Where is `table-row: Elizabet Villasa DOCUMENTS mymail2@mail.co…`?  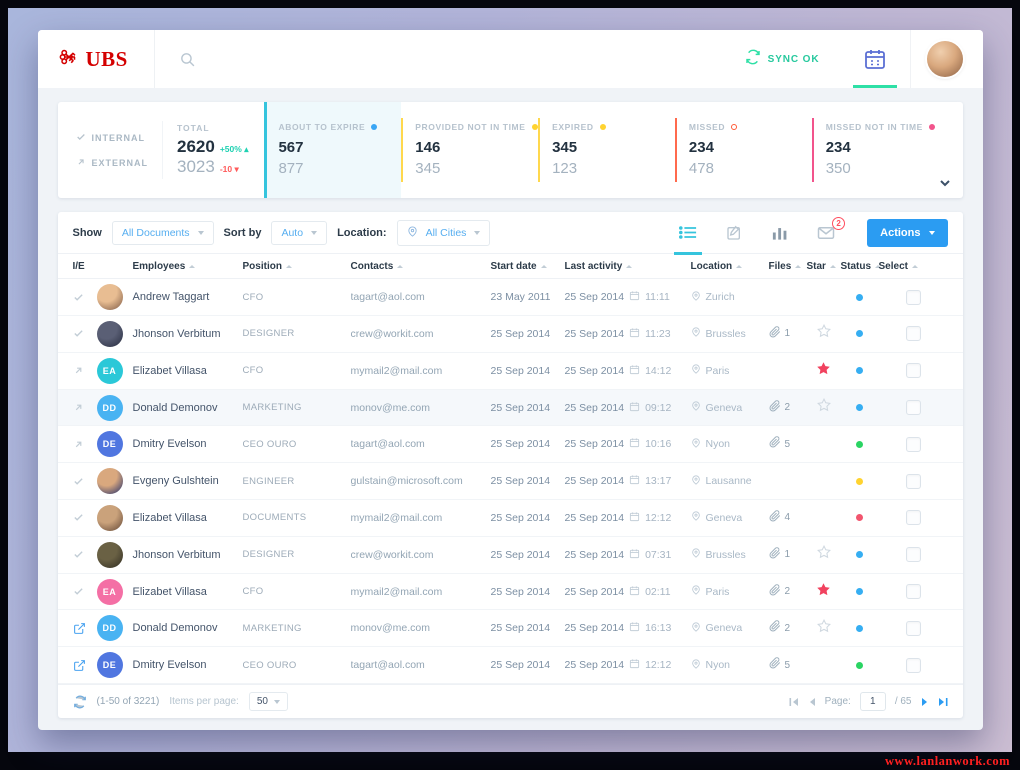 table-row: Elizabet Villasa DOCUMENTS mymail2@mail.co… is located at coordinates (510, 518).